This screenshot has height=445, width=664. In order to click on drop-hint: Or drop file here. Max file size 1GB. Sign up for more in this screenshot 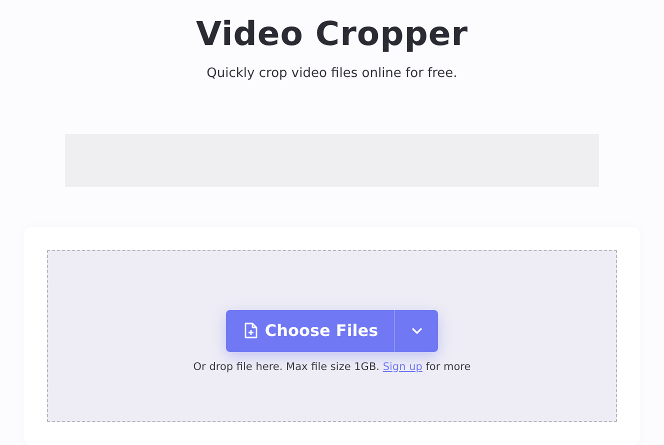, I will do `click(332, 366)`.